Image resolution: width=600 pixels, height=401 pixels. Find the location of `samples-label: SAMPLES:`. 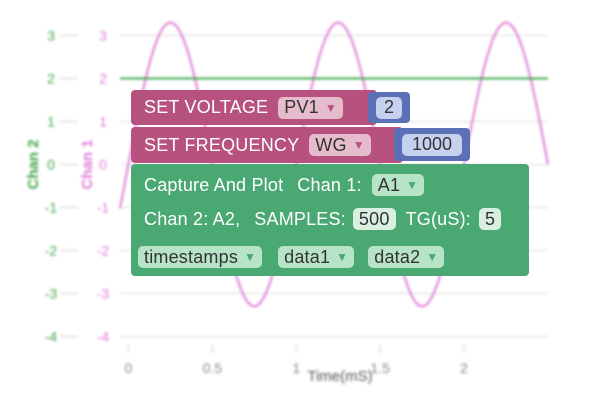

samples-label: SAMPLES: is located at coordinates (300, 218).